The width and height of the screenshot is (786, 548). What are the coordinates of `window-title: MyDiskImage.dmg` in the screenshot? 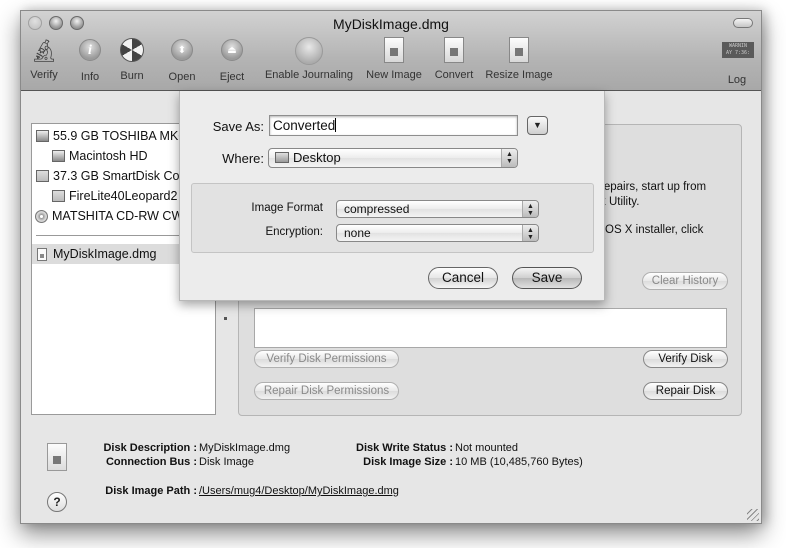 It's located at (391, 24).